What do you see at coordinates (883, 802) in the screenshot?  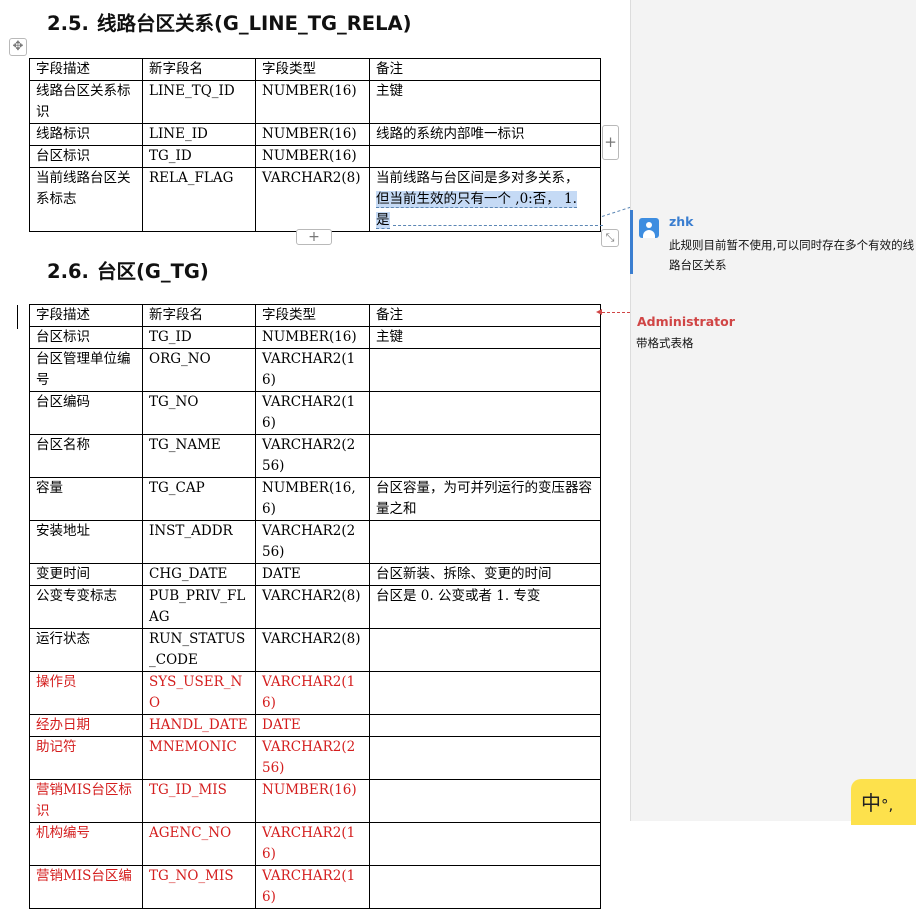 I see `ime-status-bar: 中°,` at bounding box center [883, 802].